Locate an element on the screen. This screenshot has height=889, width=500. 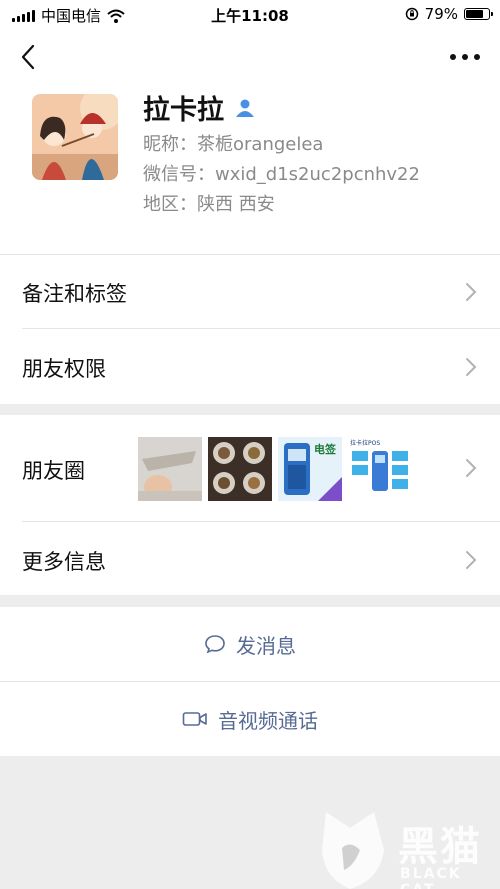
wechat-id-line: 微信号：wxid_d1s2uc2pcnhv22 is located at coordinates (281, 174).